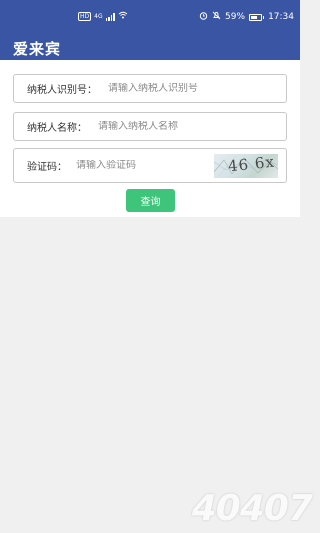  I want to click on network-type-label: 4G, so click(98, 16).